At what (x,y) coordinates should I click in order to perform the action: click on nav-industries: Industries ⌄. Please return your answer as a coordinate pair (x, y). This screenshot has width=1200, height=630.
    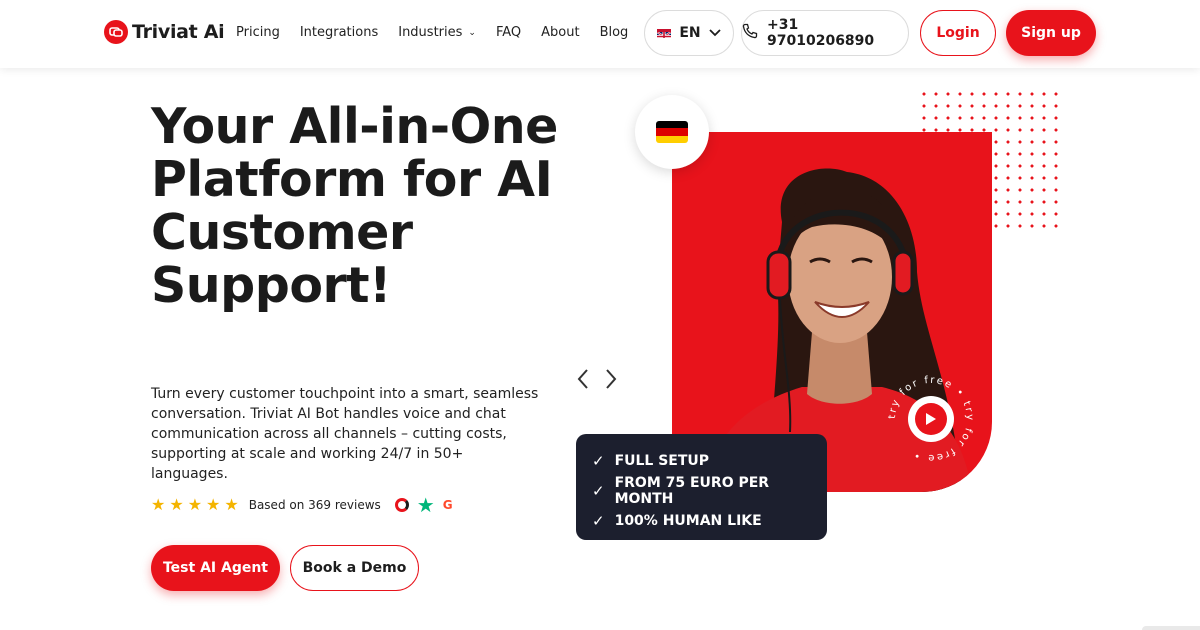
    Looking at the image, I should click on (437, 32).